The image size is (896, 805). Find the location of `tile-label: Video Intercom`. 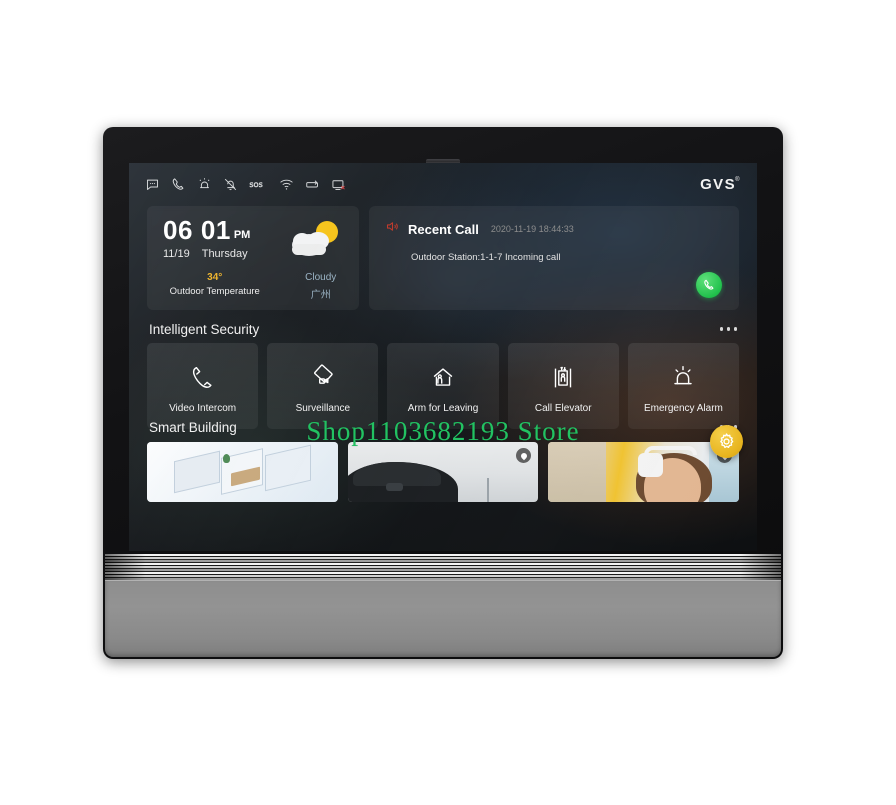

tile-label: Video Intercom is located at coordinates (203, 408).